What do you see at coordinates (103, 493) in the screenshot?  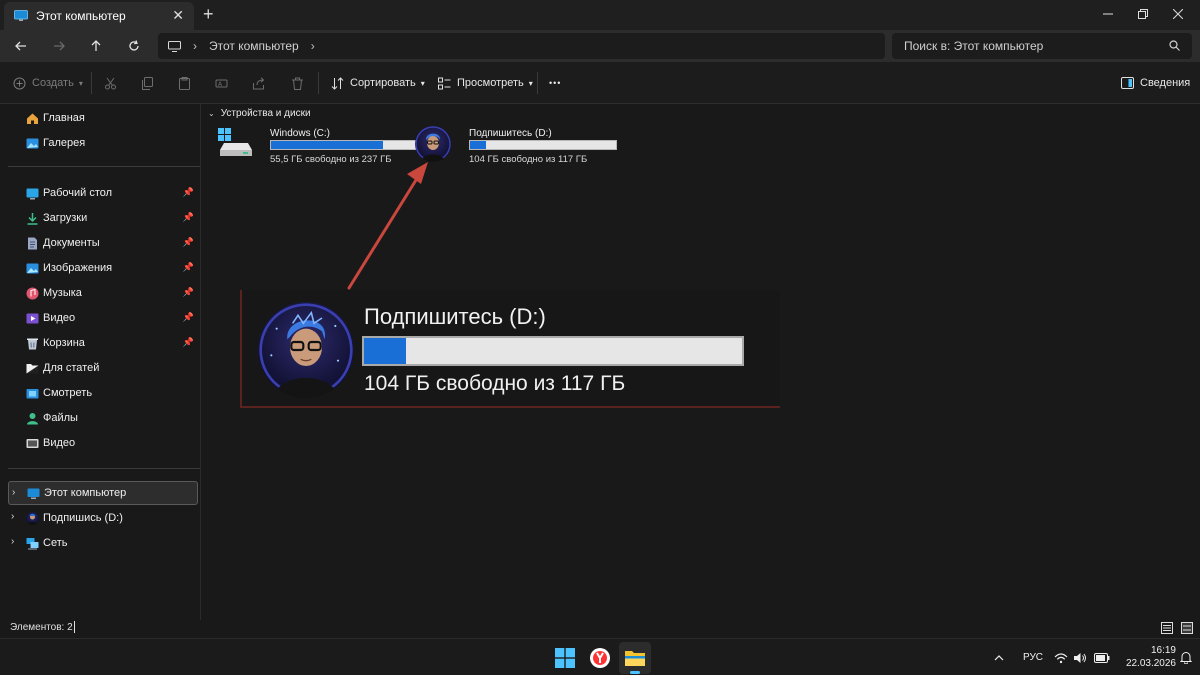 I see `sidebar-item-this-pc: › Этот компьютер` at bounding box center [103, 493].